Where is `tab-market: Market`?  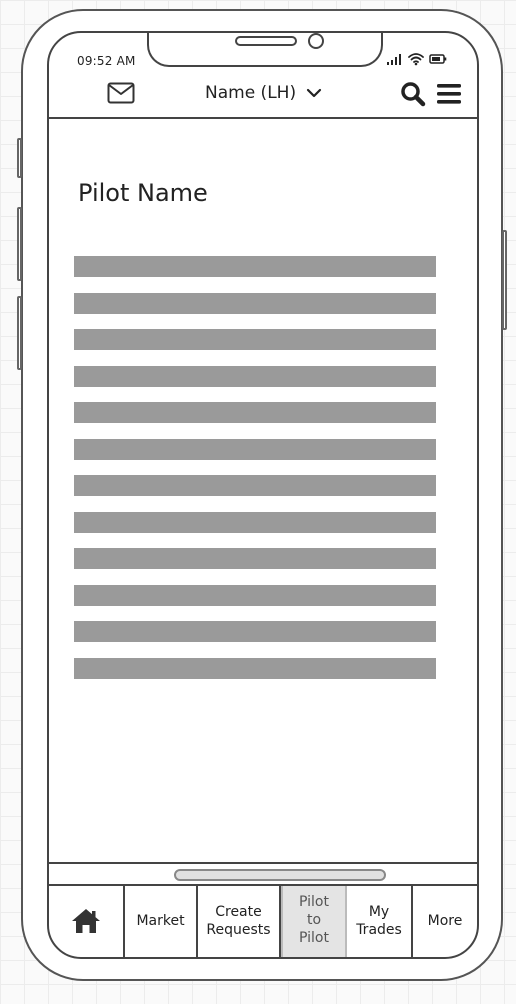 tab-market: Market is located at coordinates (161, 921).